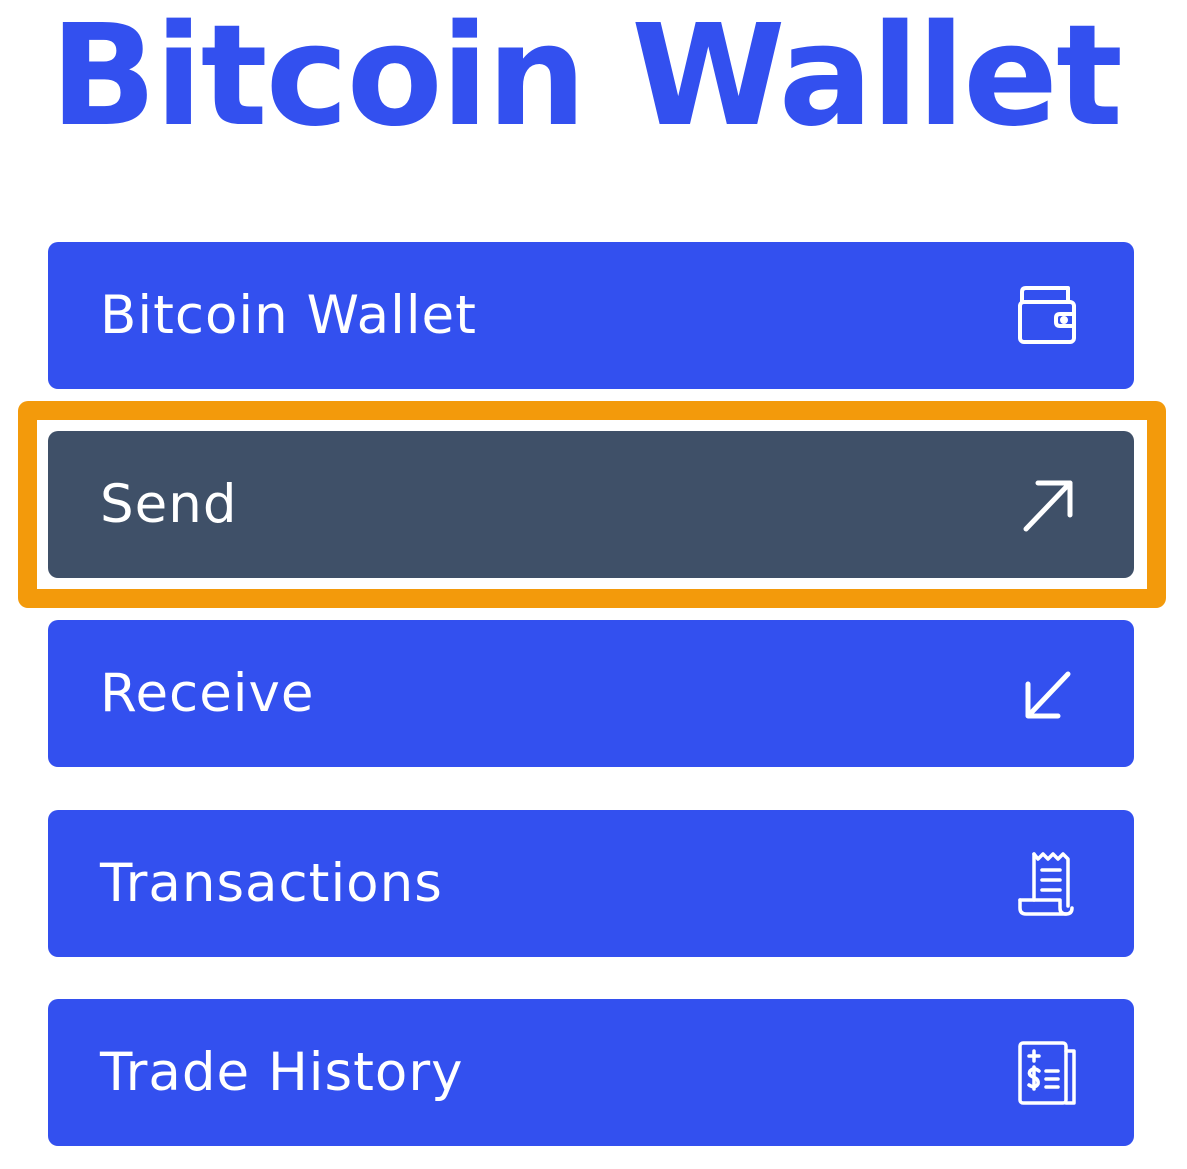  Describe the element at coordinates (591, 693) in the screenshot. I see `menu-item-receive: Receive` at that location.